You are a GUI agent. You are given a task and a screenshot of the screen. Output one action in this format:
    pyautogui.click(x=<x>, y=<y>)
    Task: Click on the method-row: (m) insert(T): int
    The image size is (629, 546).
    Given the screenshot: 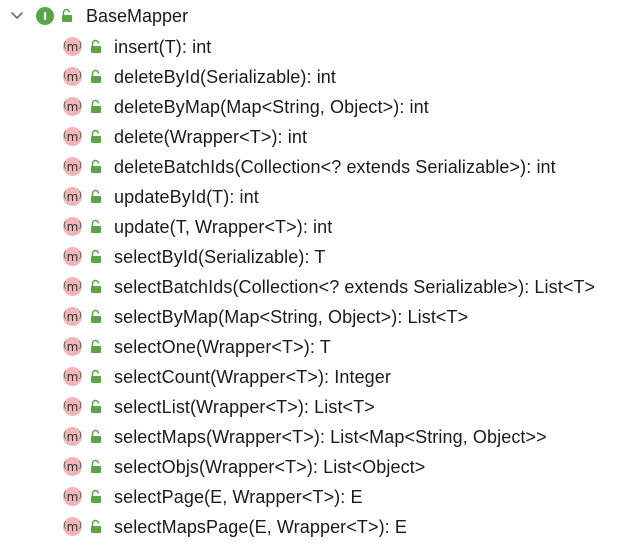 What is the action you would take?
    pyautogui.click(x=314, y=47)
    